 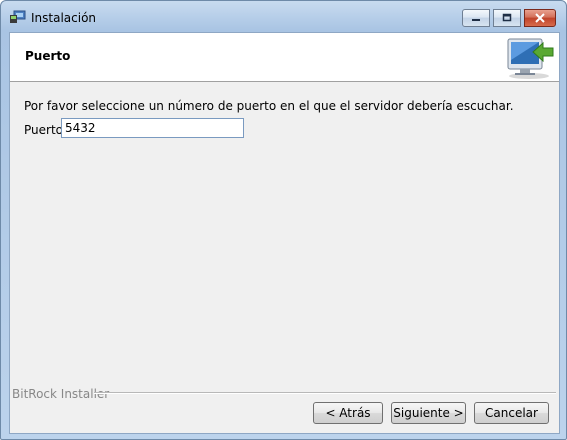 I want to click on minimize-icon, so click(x=476, y=20).